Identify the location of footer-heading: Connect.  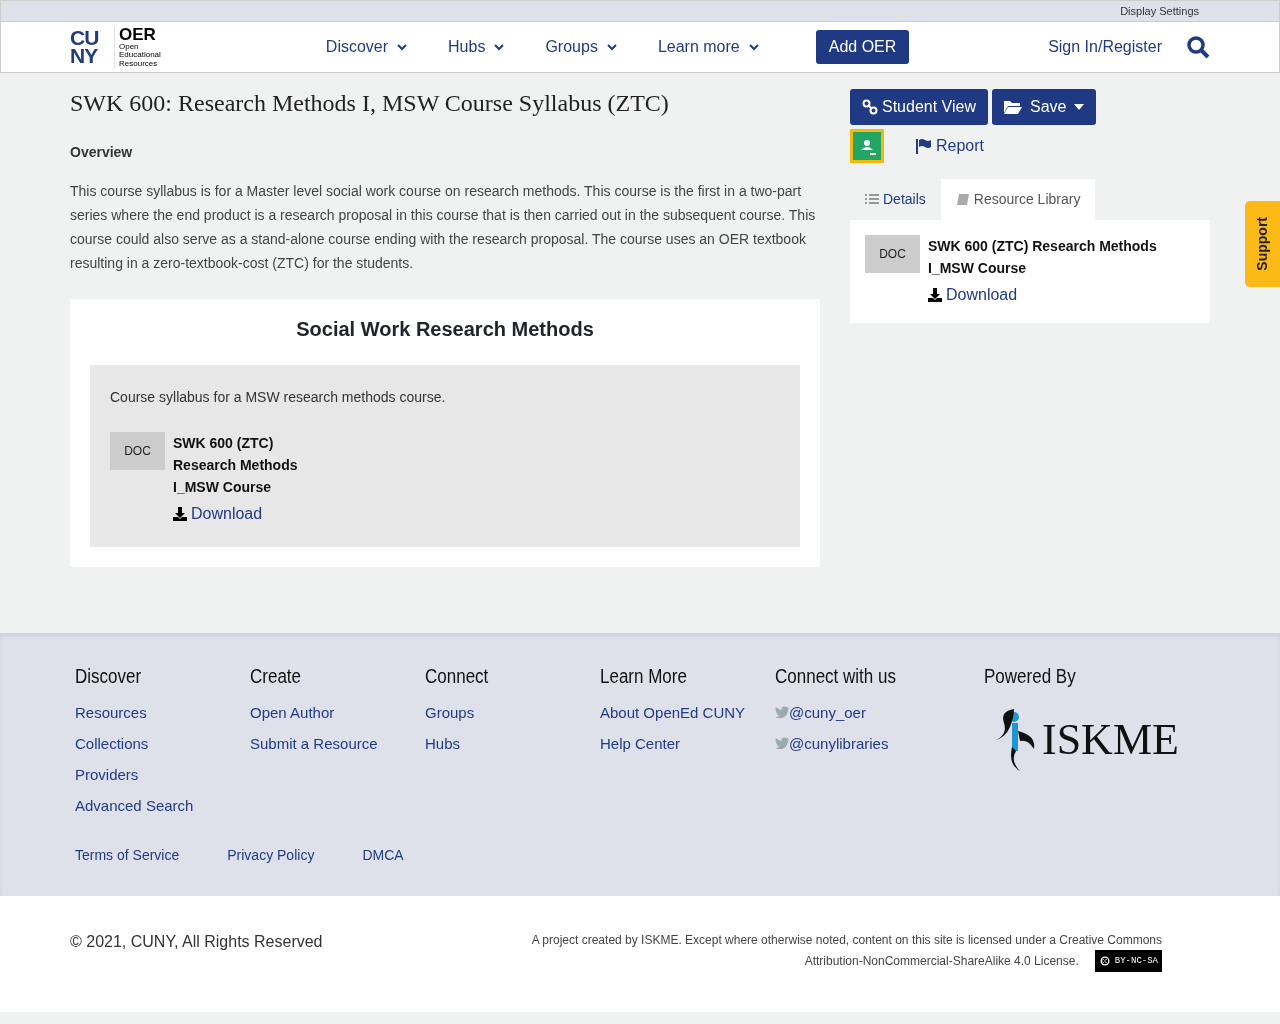
(457, 676).